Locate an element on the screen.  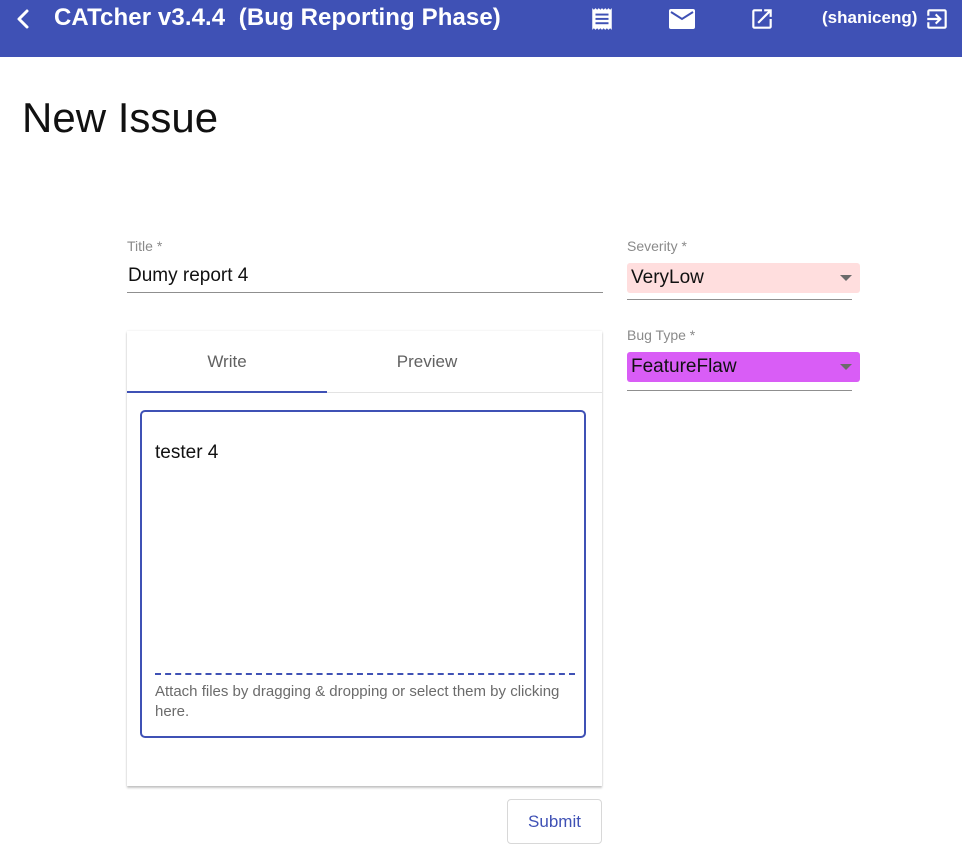
mail-icon is located at coordinates (682, 19).